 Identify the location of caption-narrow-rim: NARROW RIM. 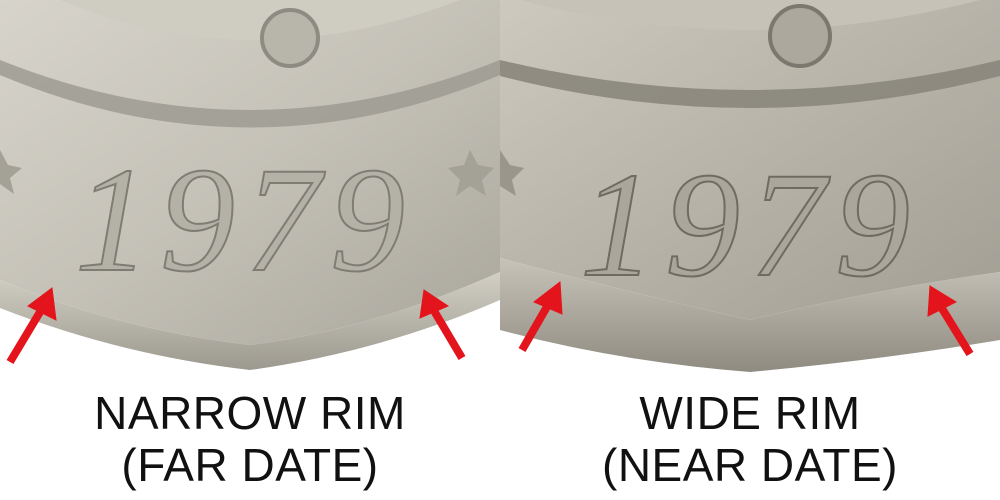
(250, 413).